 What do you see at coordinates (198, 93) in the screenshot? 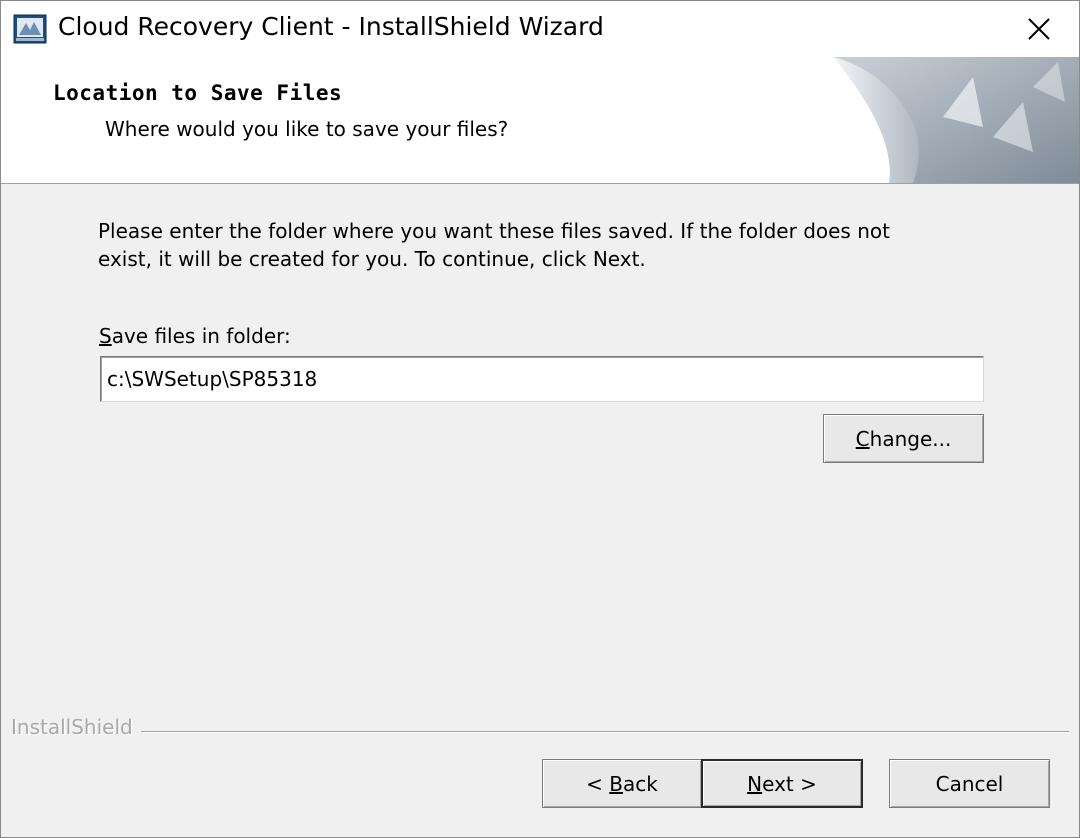
I see `page-title: Location to Save Files` at bounding box center [198, 93].